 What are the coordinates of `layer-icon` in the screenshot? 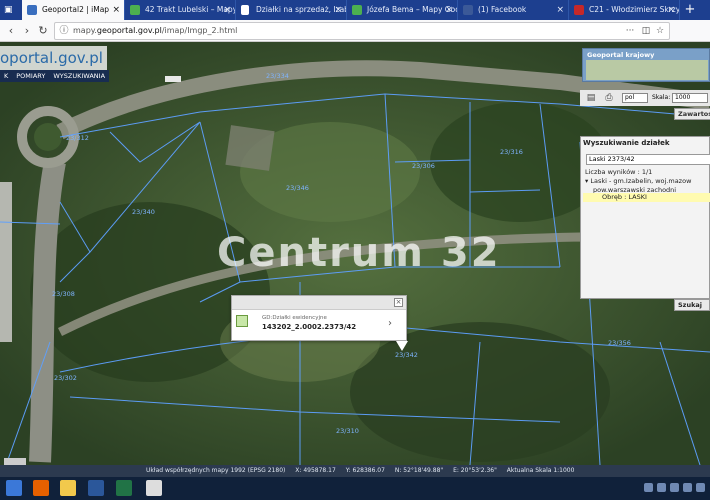 It's located at (242, 321).